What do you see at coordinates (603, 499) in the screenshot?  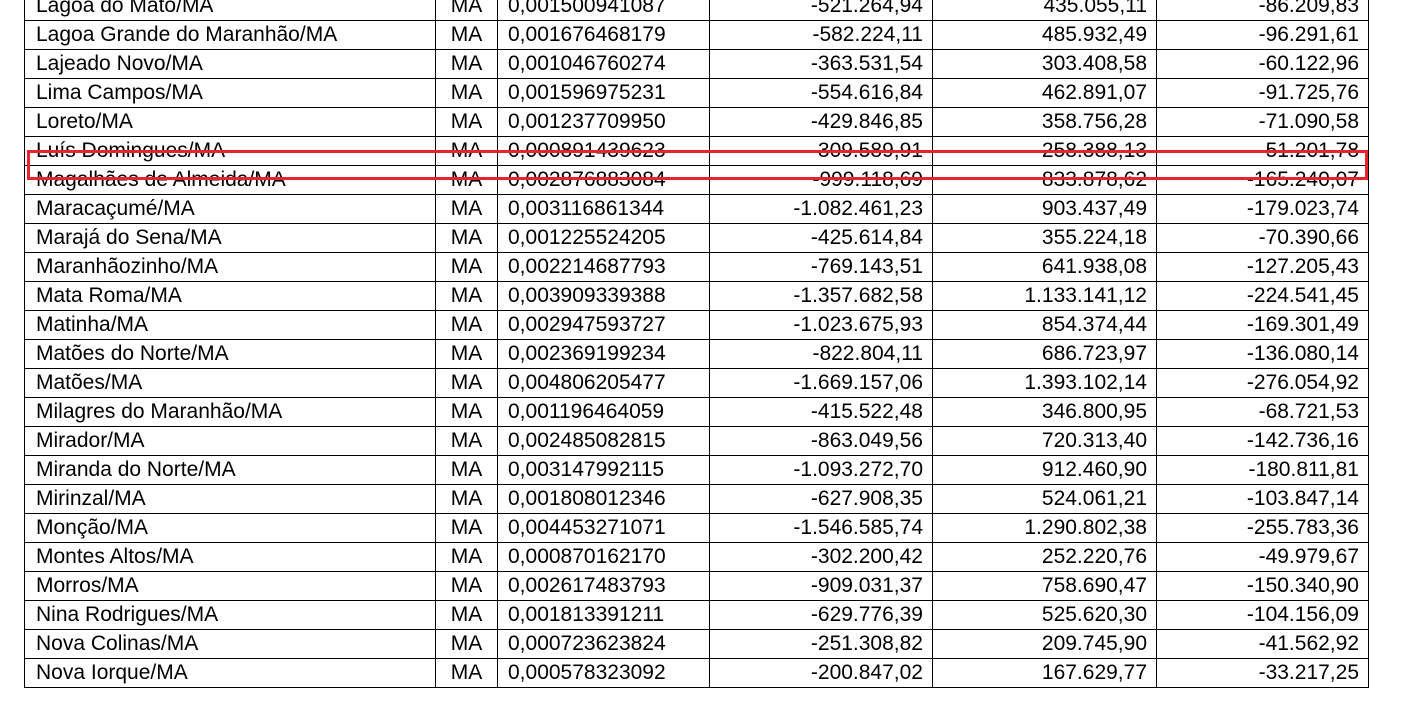 I see `coefficient-cell: 0,001808012346` at bounding box center [603, 499].